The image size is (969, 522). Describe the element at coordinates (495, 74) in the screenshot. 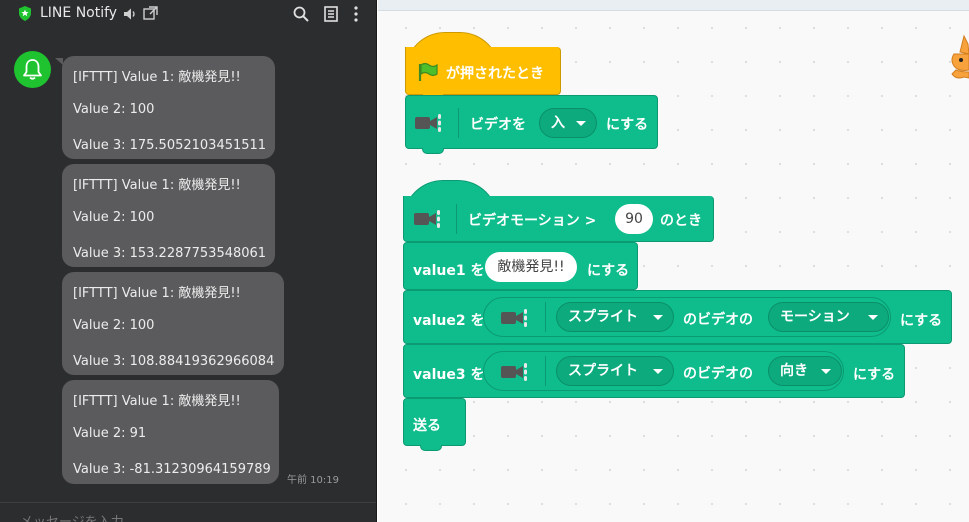

I see `hat-label: が押されたとき` at that location.